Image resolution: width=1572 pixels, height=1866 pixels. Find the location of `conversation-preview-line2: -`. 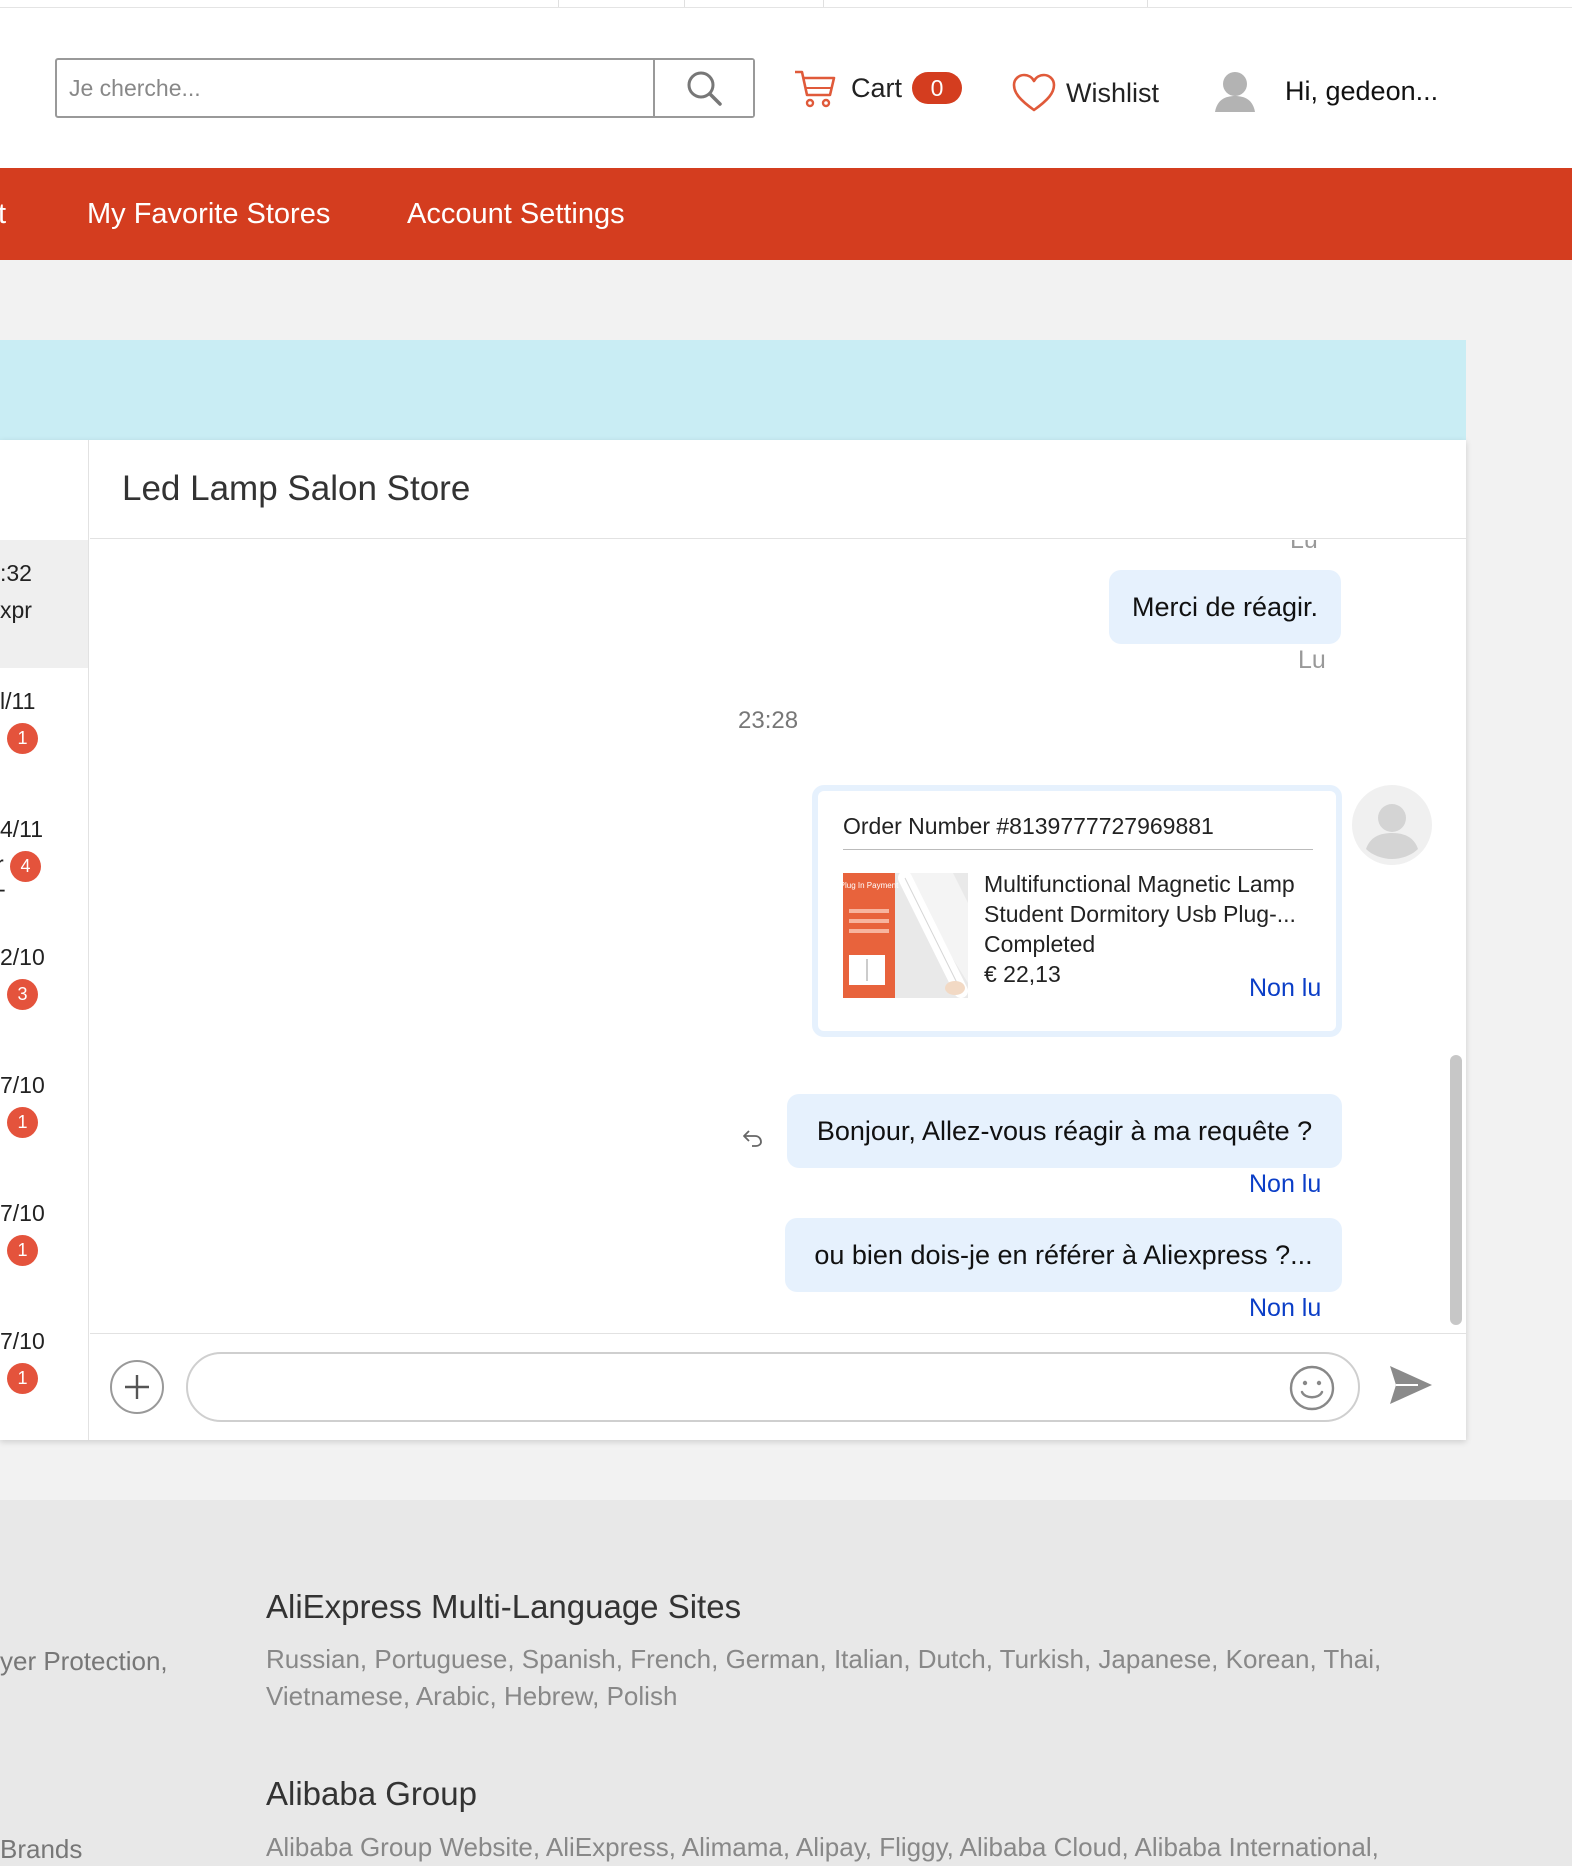

conversation-preview-line2: - is located at coordinates (3, 889).